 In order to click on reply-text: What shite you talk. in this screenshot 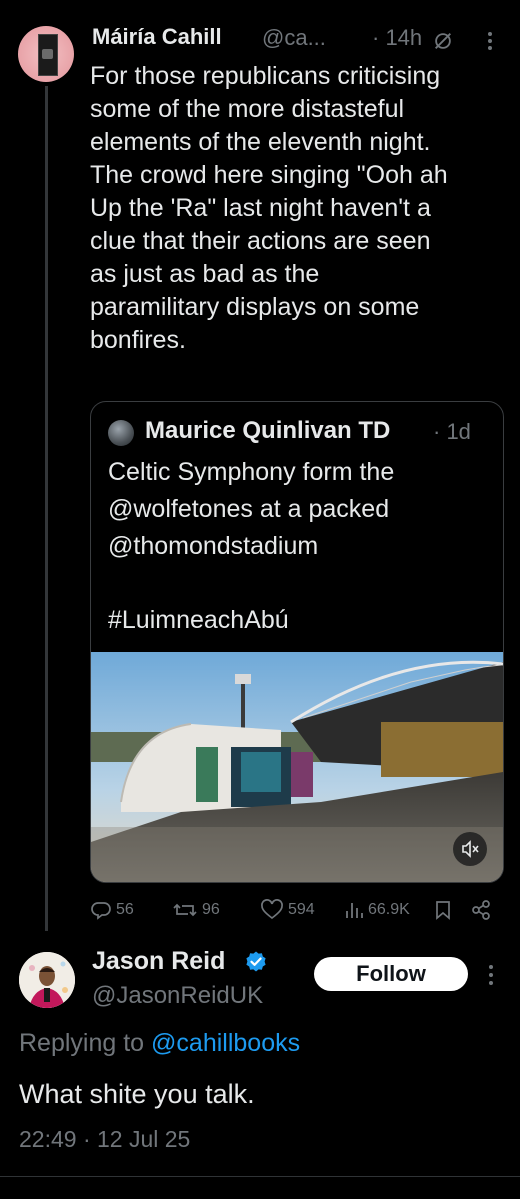, I will do `click(137, 1094)`.